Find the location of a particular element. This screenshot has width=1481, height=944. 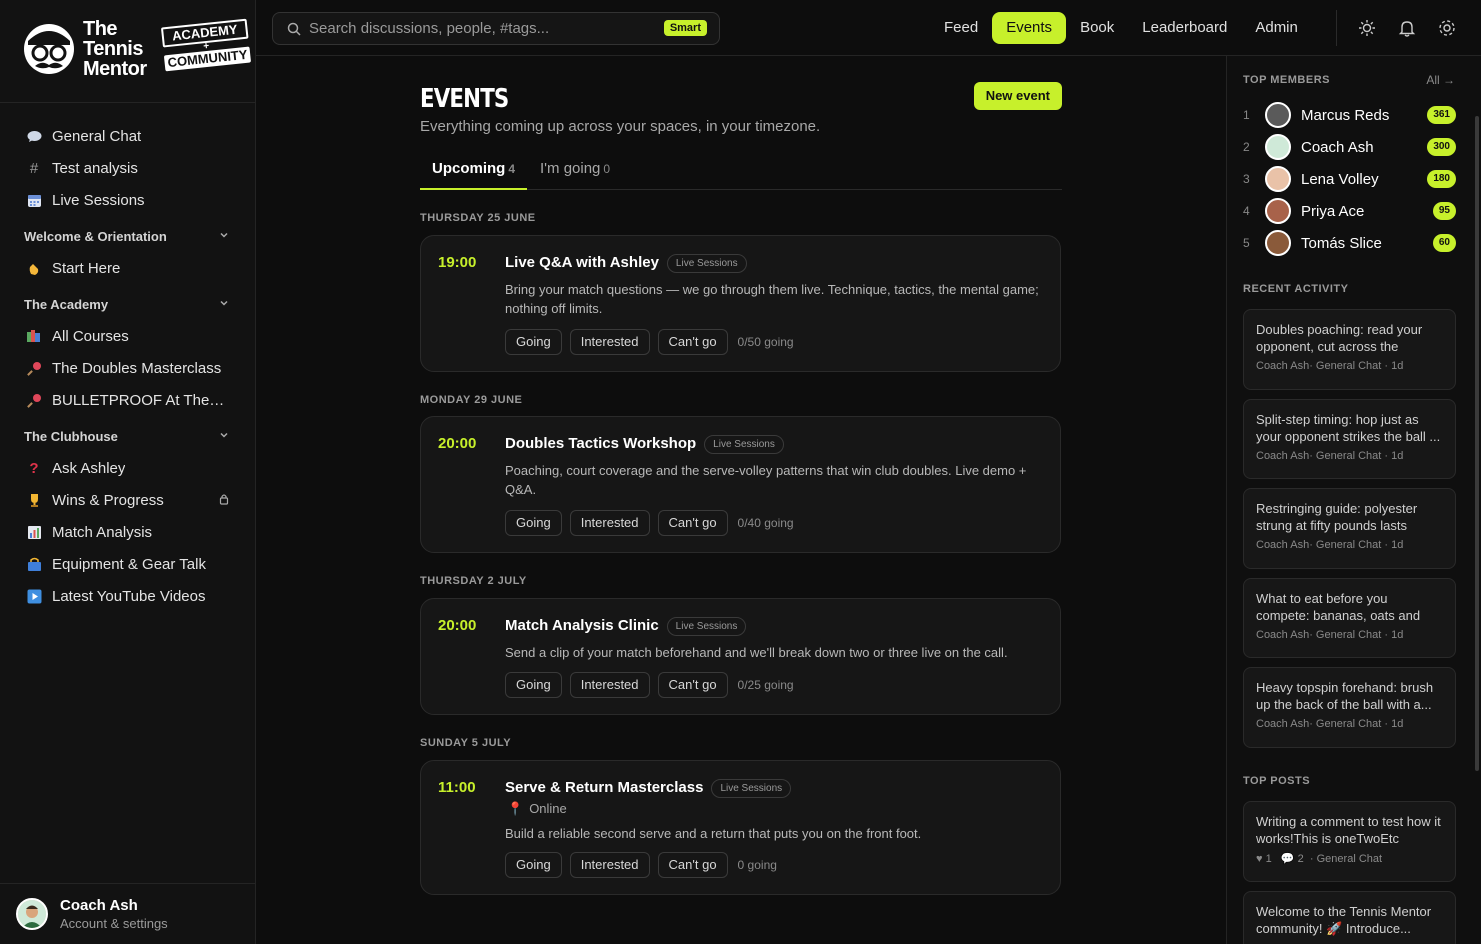

nav-admin: Admin is located at coordinates (1276, 28).